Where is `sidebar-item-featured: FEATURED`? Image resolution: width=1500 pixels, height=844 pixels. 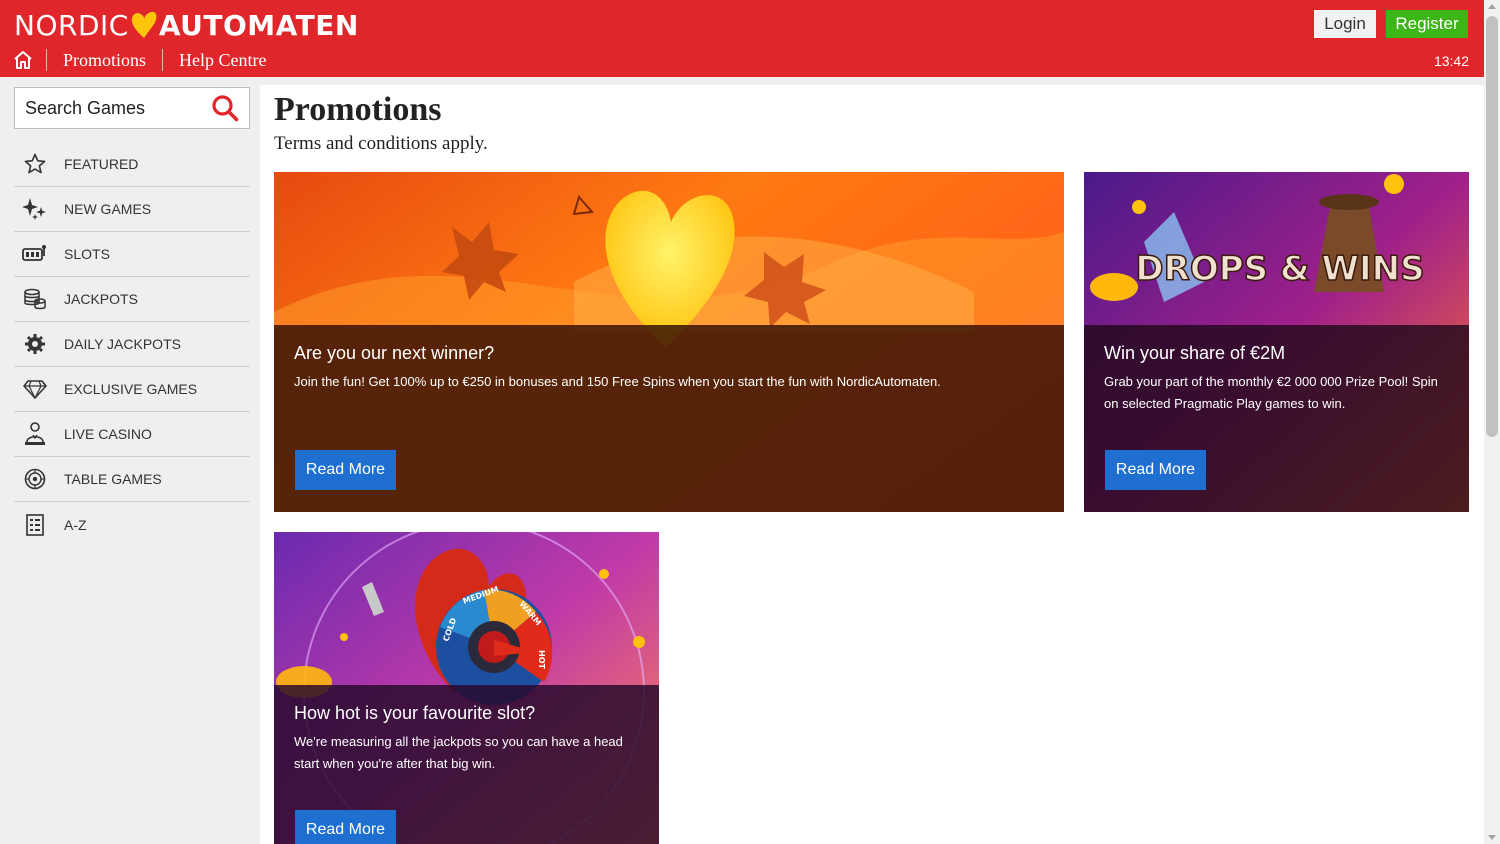 sidebar-item-featured: FEATURED is located at coordinates (132, 164).